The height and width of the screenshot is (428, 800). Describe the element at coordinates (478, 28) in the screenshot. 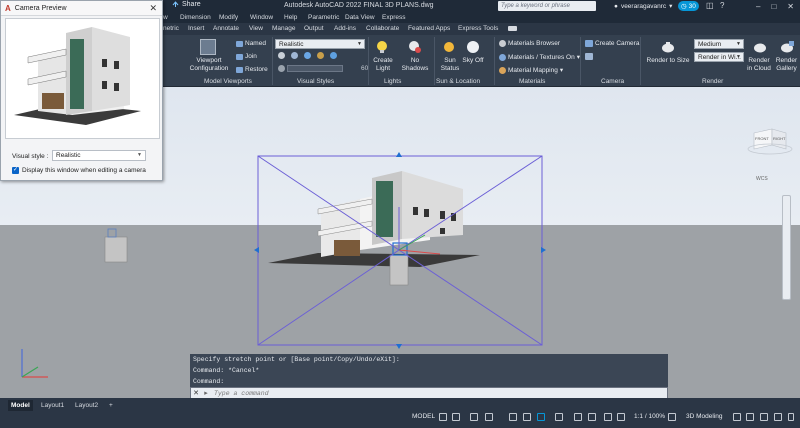

I see `tab-express-tools: Express Tools` at that location.